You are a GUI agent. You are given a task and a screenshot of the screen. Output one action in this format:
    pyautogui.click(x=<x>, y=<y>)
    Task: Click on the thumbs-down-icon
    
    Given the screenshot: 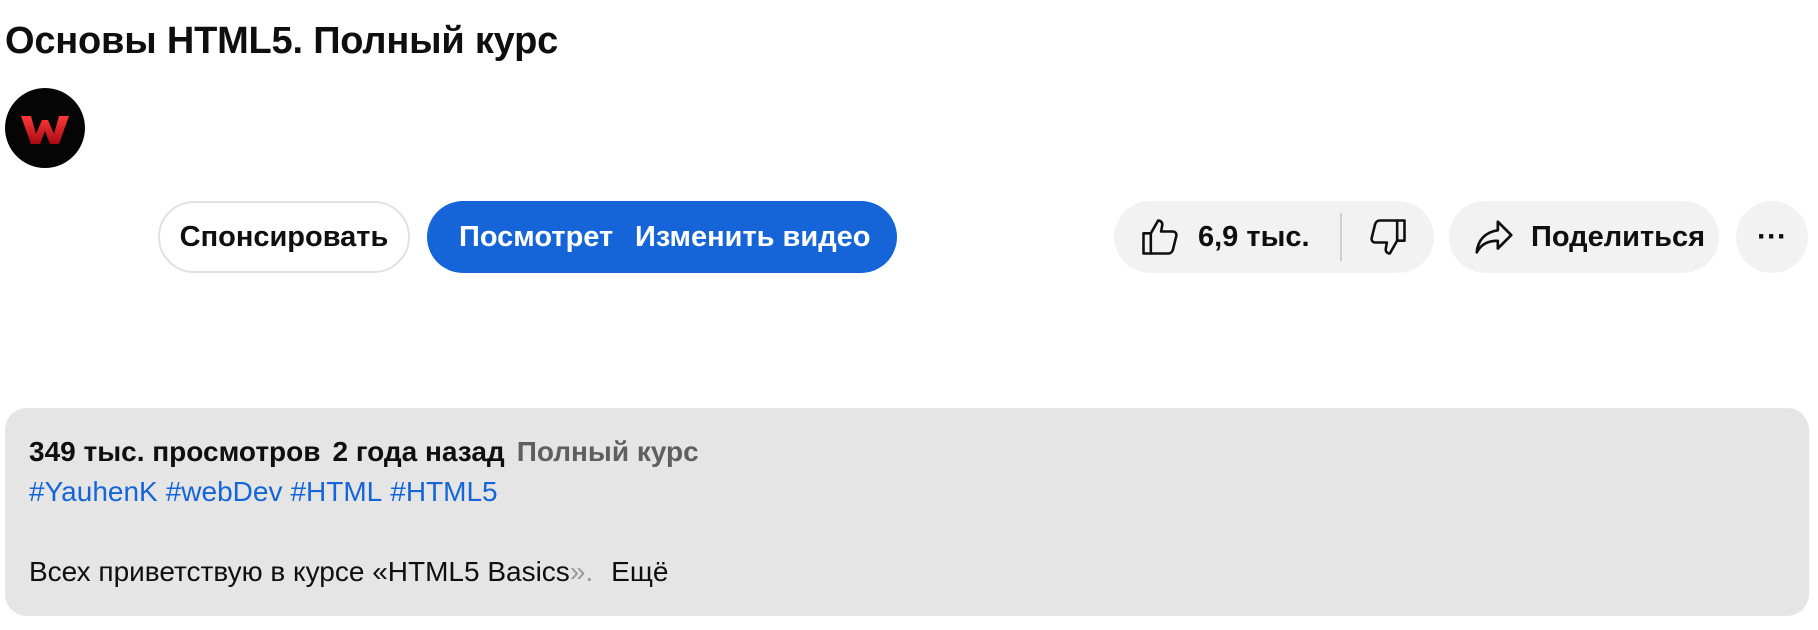 What is the action you would take?
    pyautogui.click(x=1388, y=237)
    